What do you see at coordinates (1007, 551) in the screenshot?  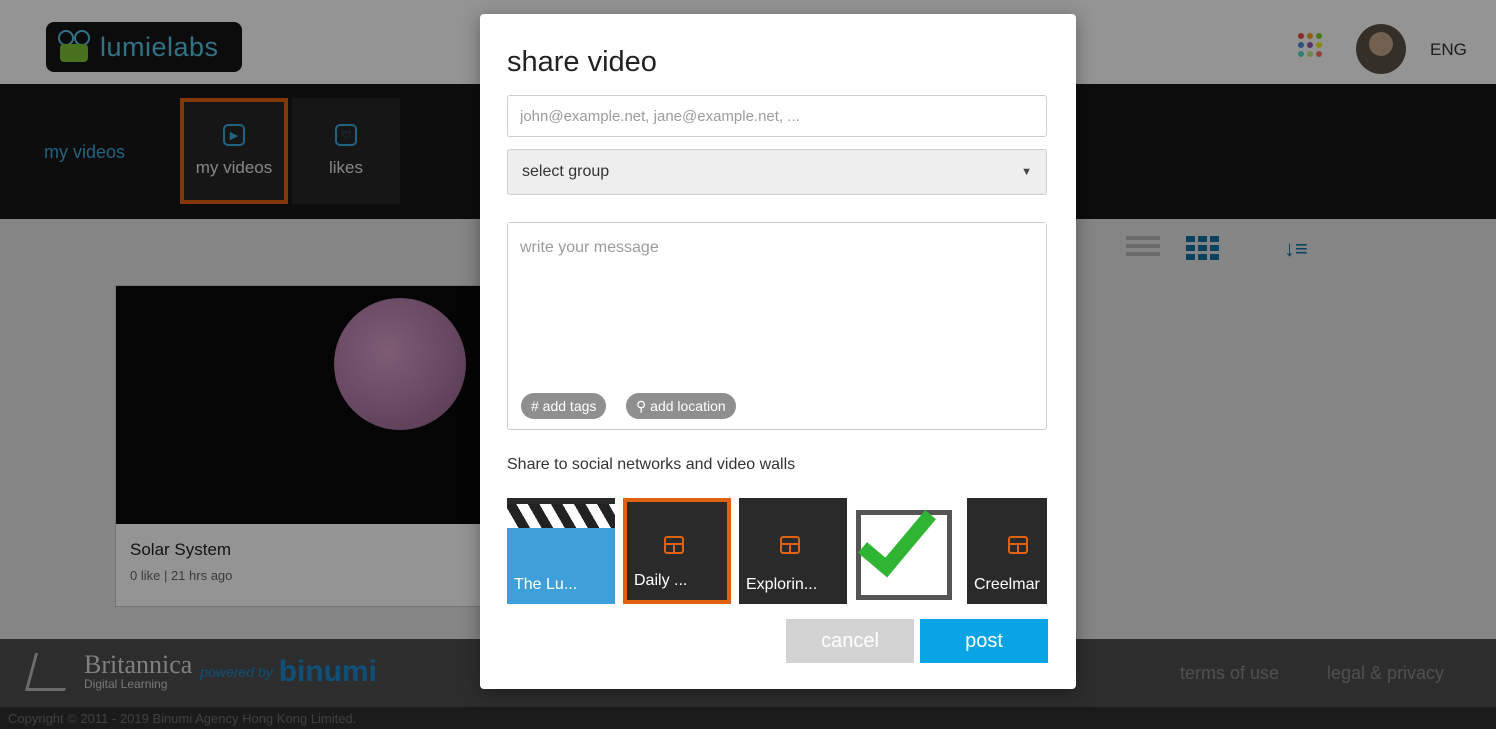 I see `share-tile: Creelmar` at bounding box center [1007, 551].